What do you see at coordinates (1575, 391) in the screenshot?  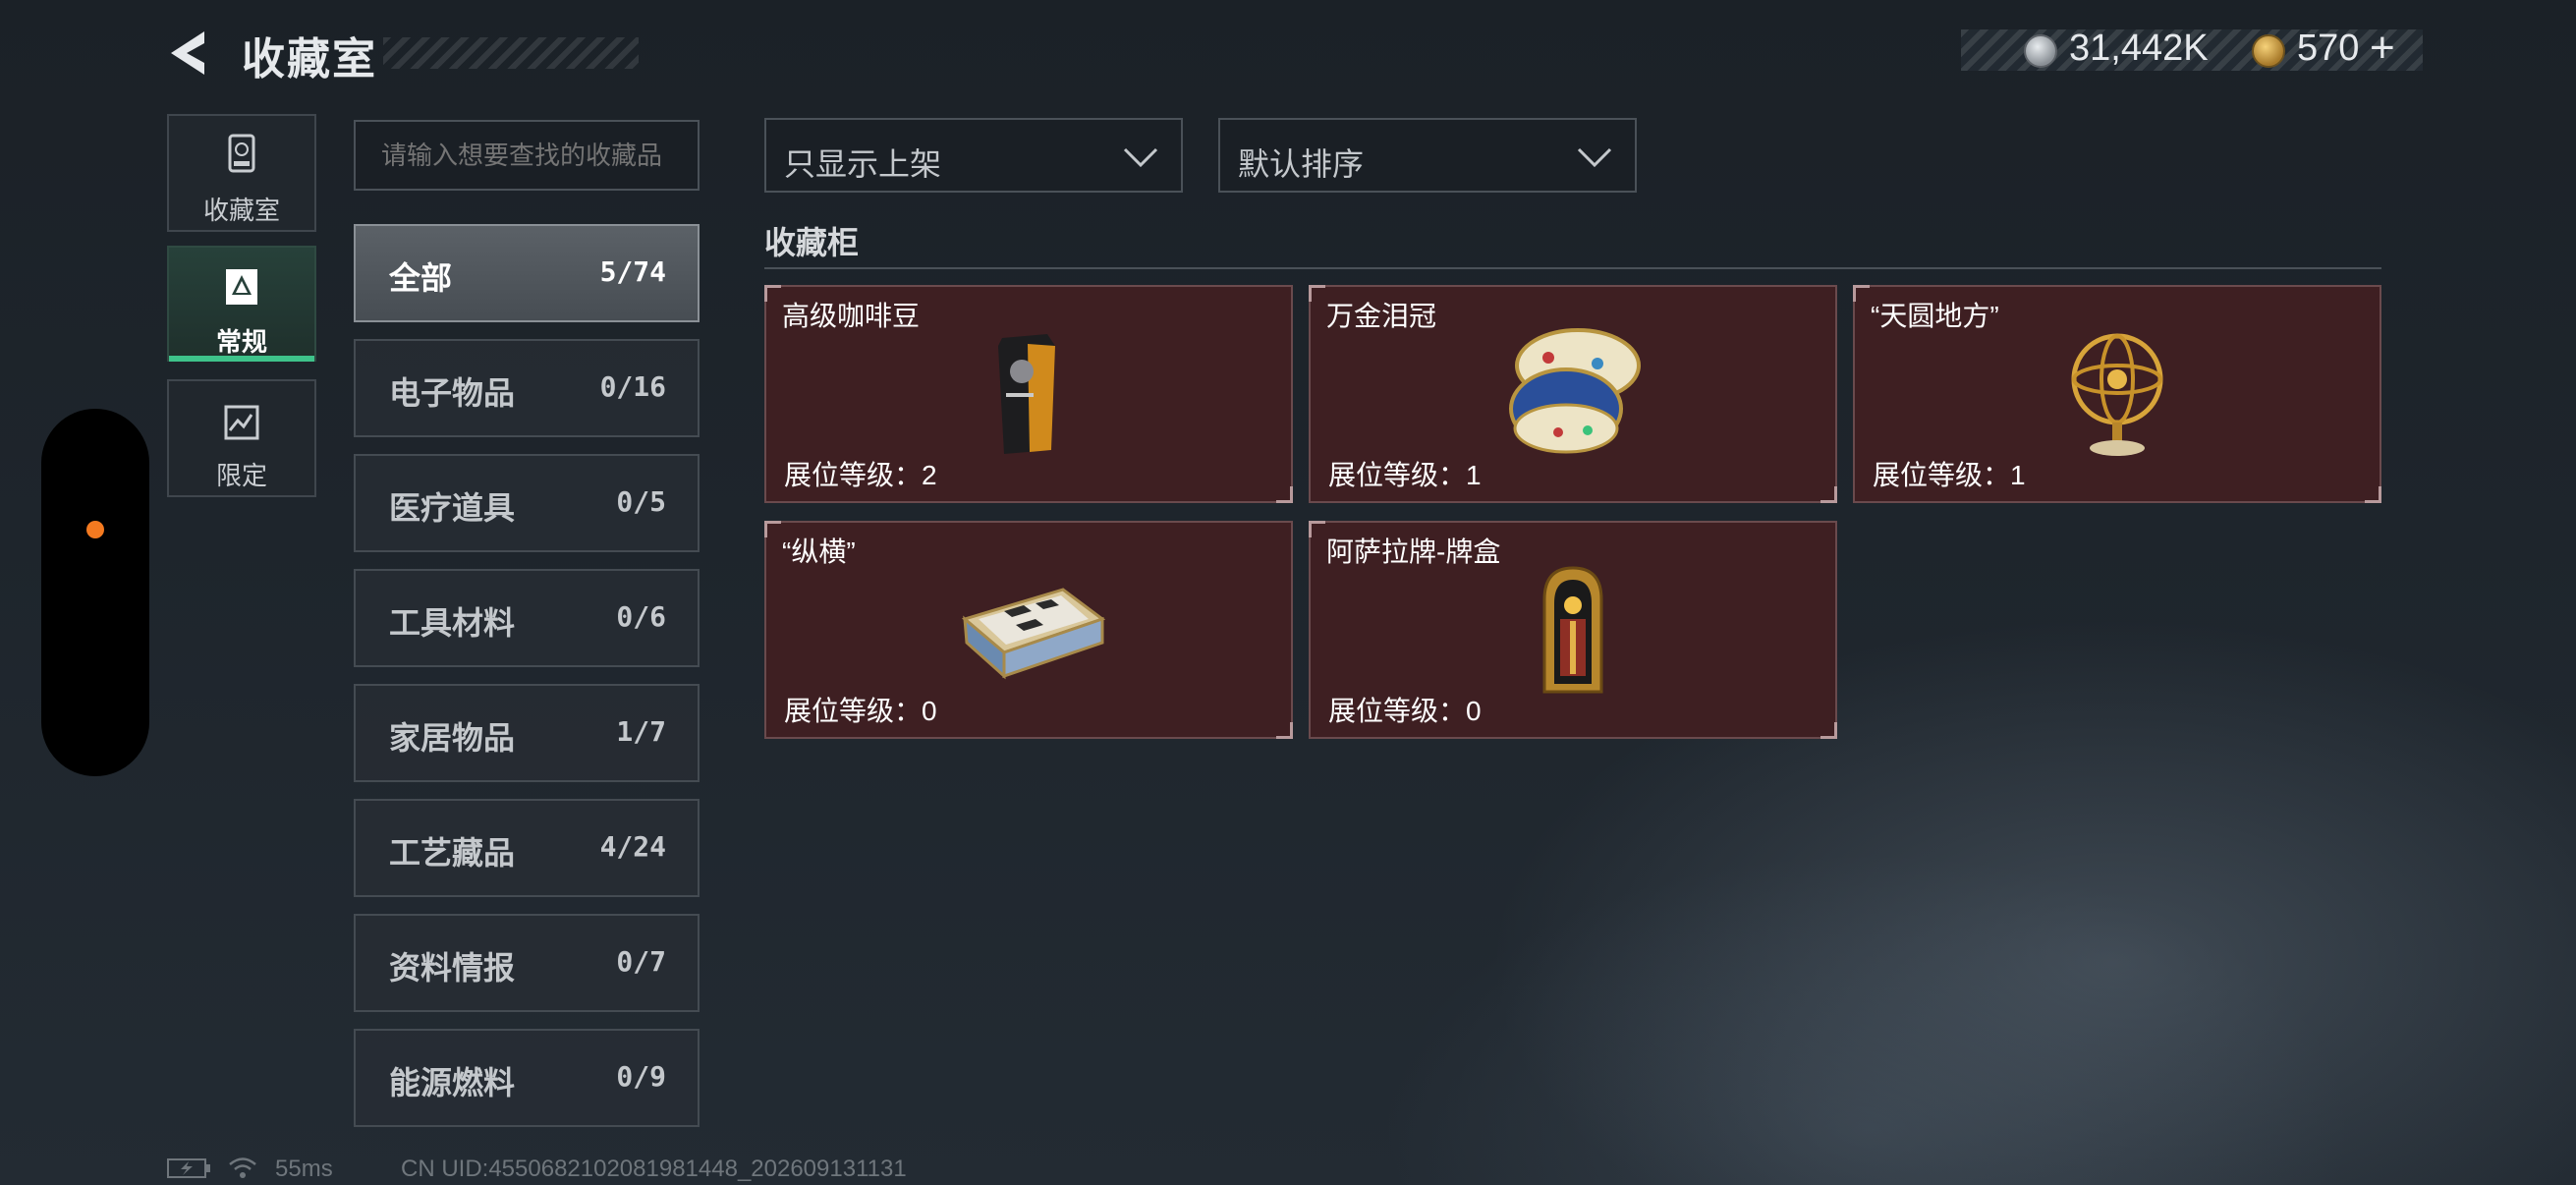 I see `jeweled-egg-icon` at bounding box center [1575, 391].